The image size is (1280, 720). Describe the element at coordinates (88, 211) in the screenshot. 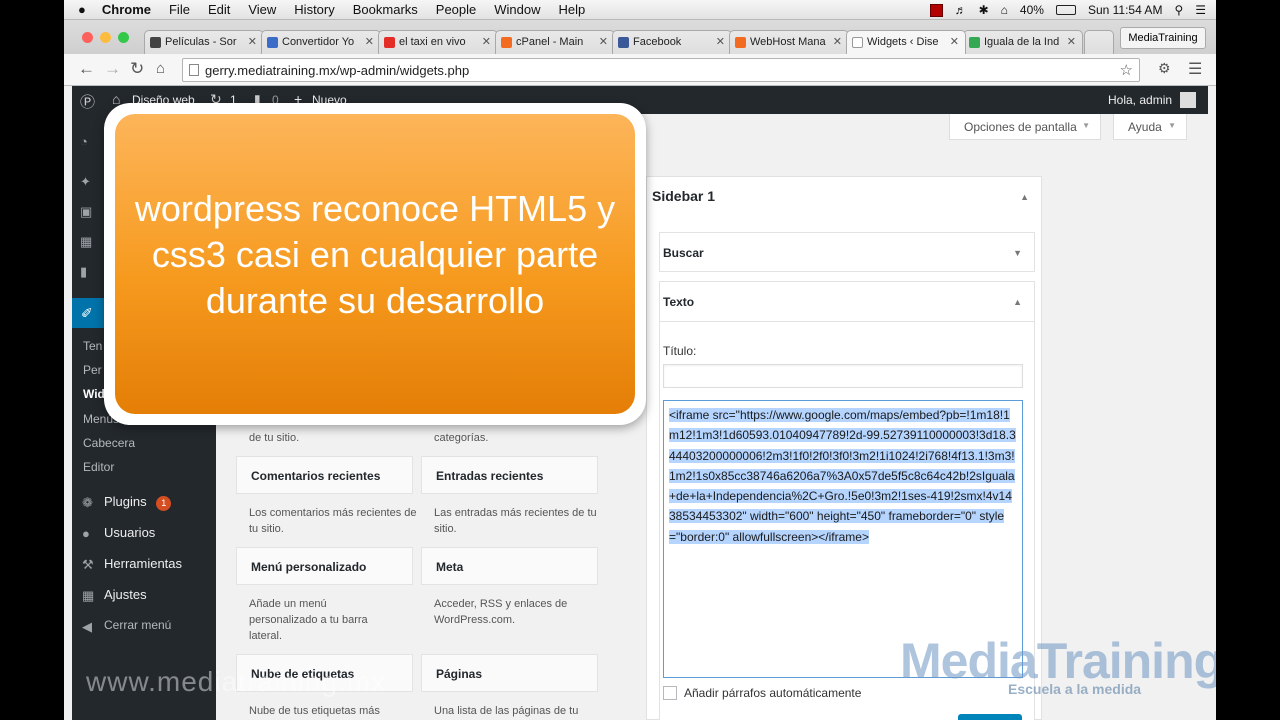

I see `media-icon: ▣` at that location.